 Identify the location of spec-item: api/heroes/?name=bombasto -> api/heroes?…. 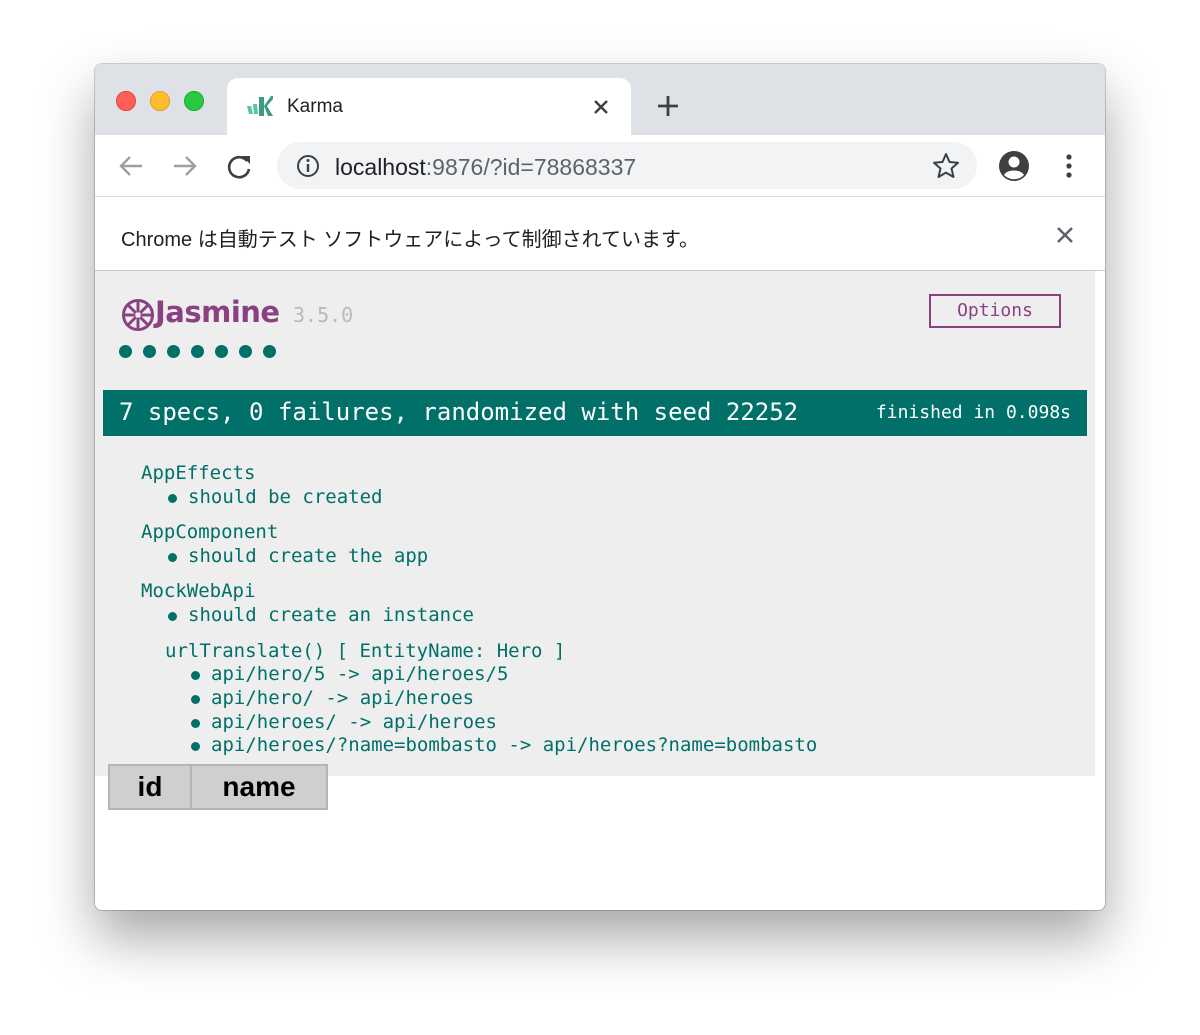
(503, 745).